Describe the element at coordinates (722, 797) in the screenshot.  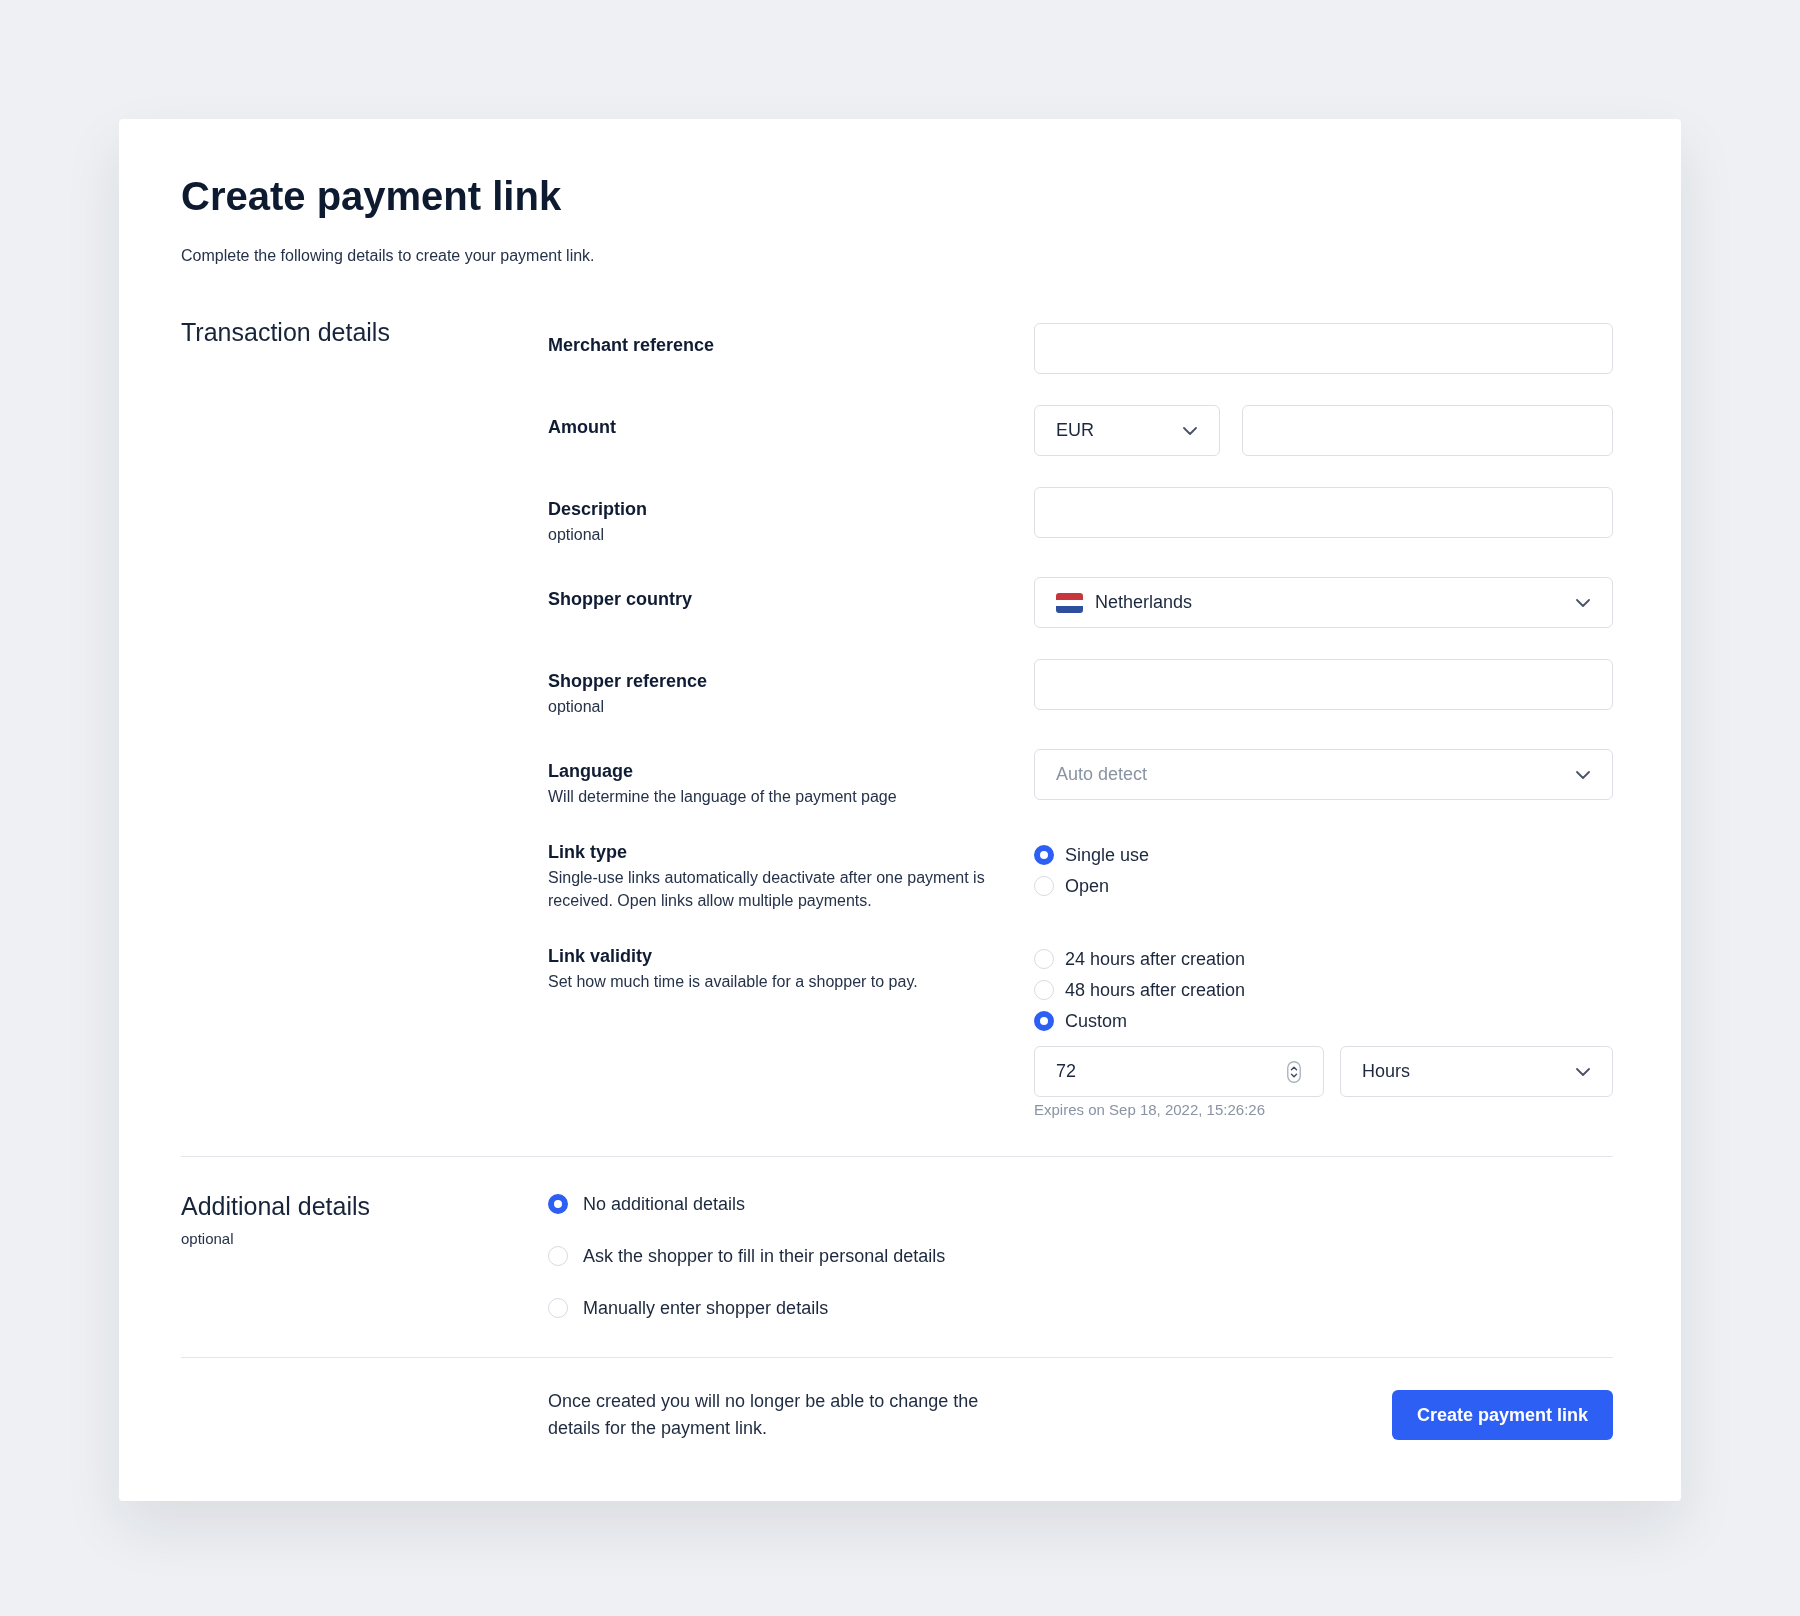
I see `field-hint: Will determine the language of the payment page` at that location.